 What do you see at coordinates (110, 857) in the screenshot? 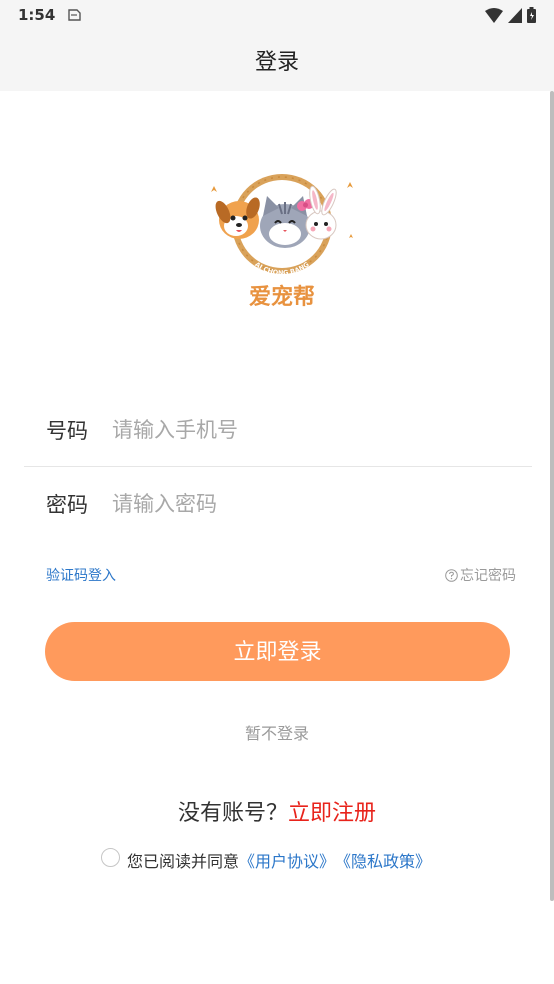
I see `agreement-checkbox` at bounding box center [110, 857].